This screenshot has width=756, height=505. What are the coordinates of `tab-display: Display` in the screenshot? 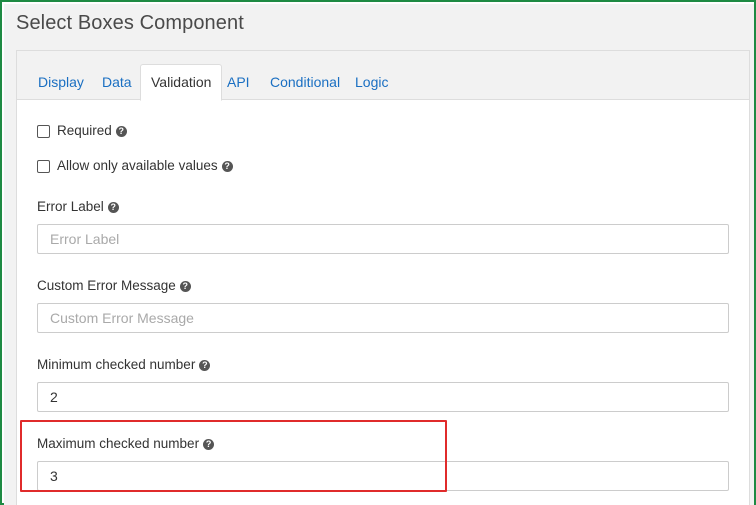 It's located at (61, 82).